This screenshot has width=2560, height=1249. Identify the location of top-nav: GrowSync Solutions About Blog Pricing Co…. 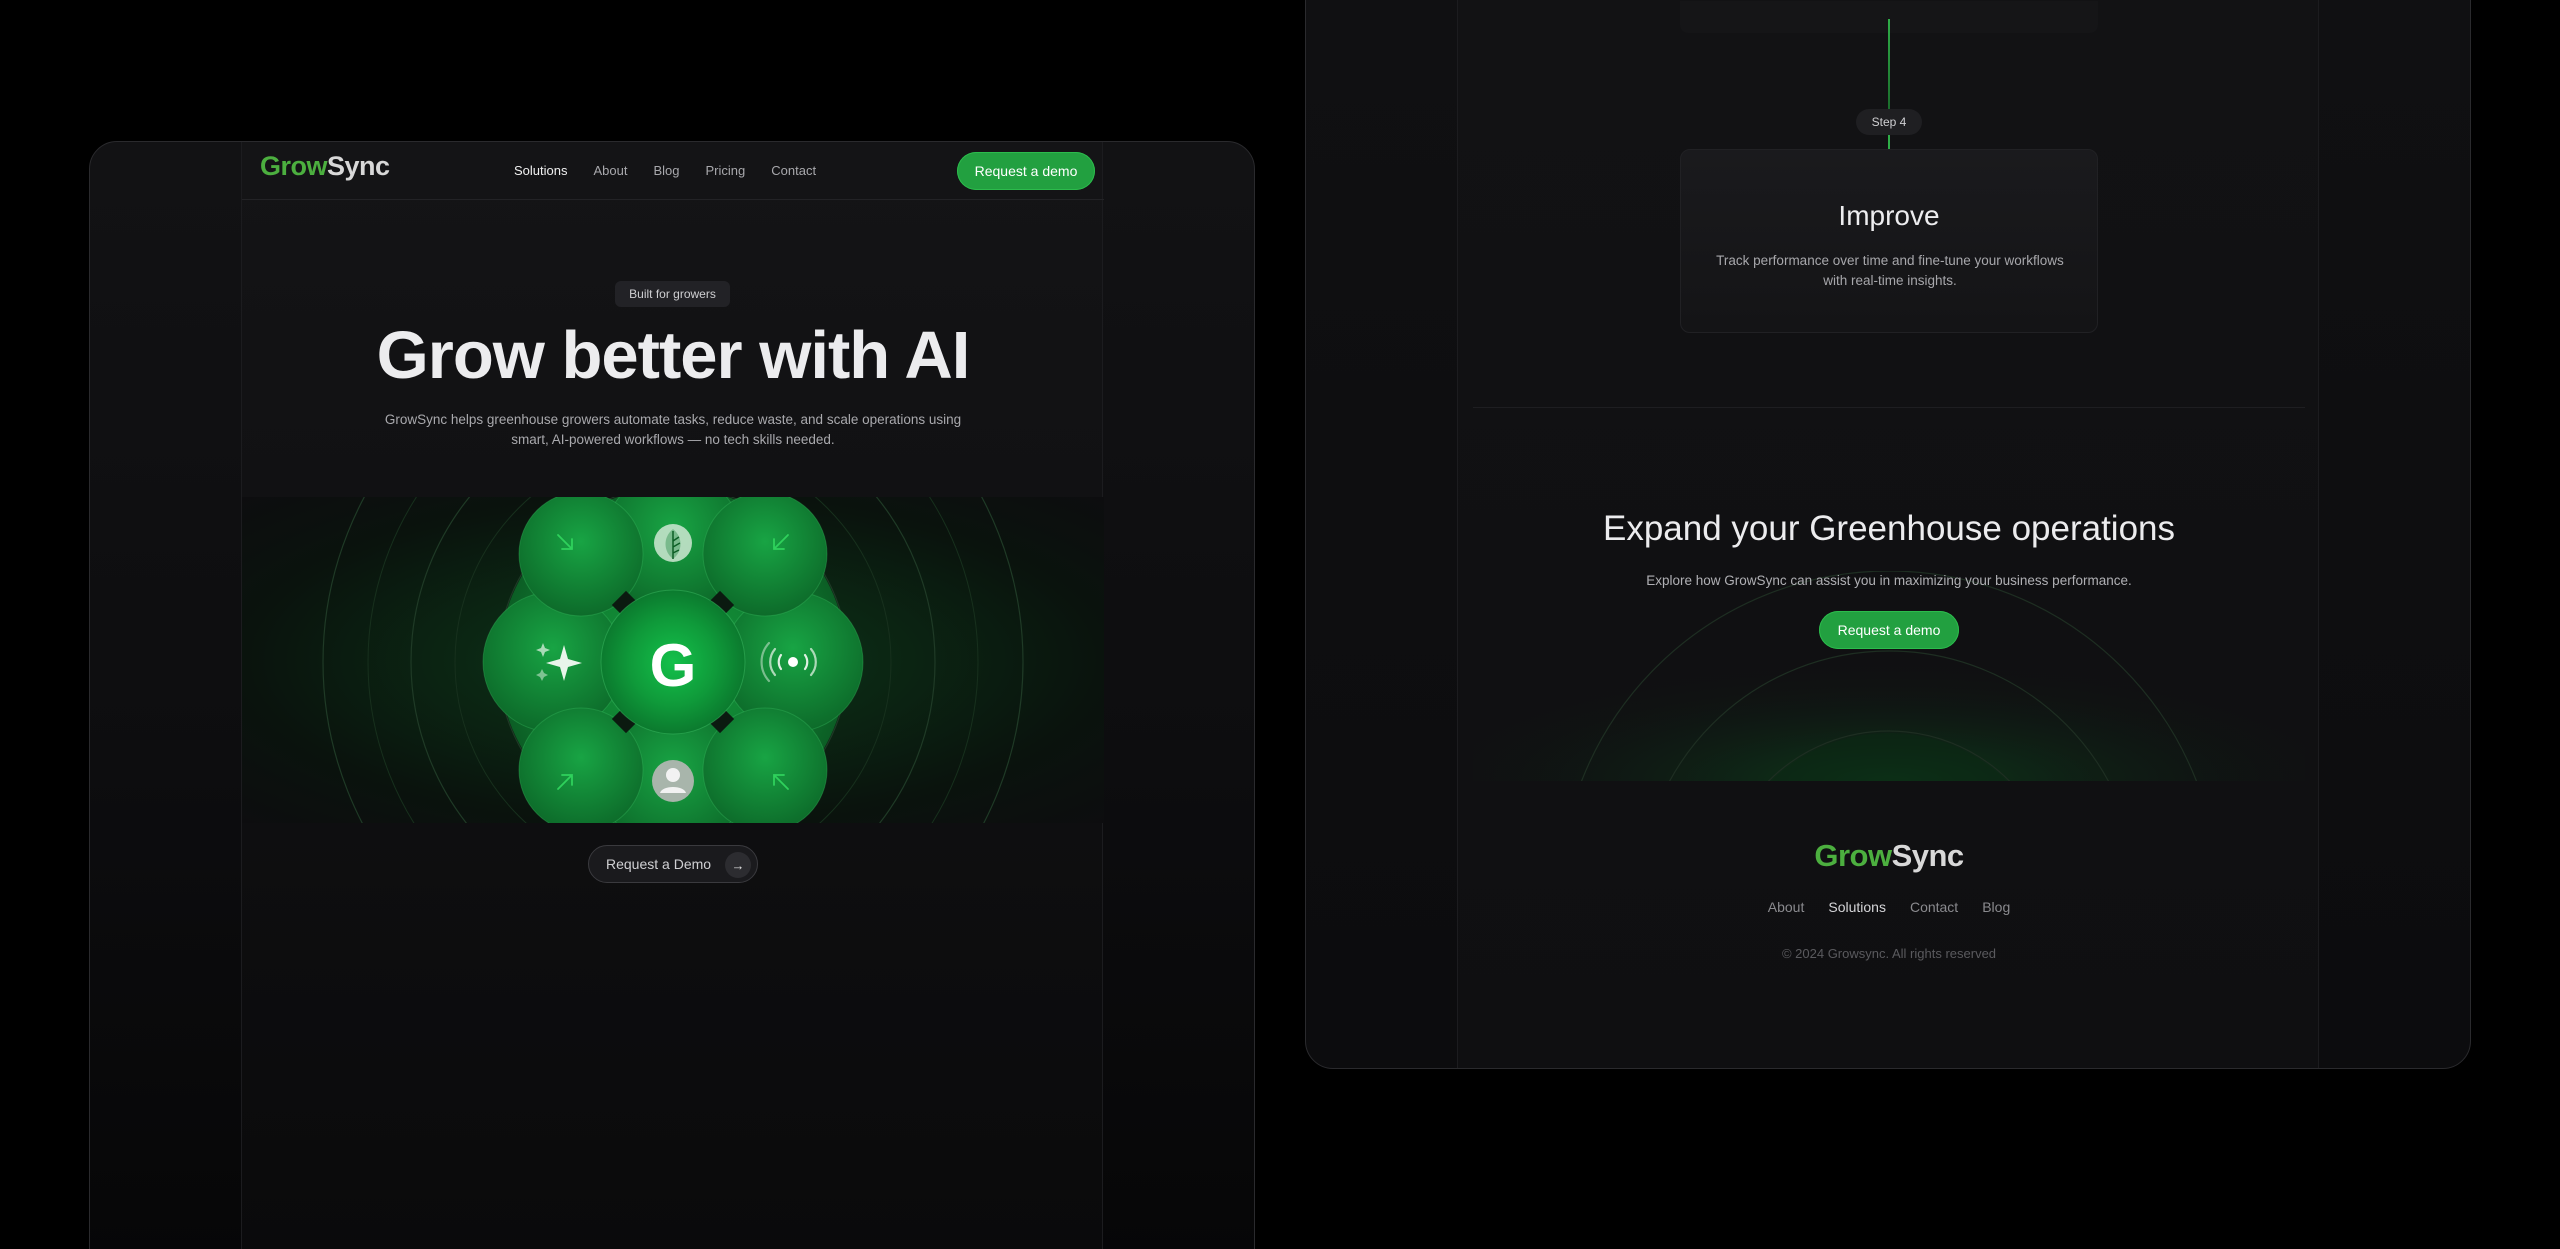
(673, 171).